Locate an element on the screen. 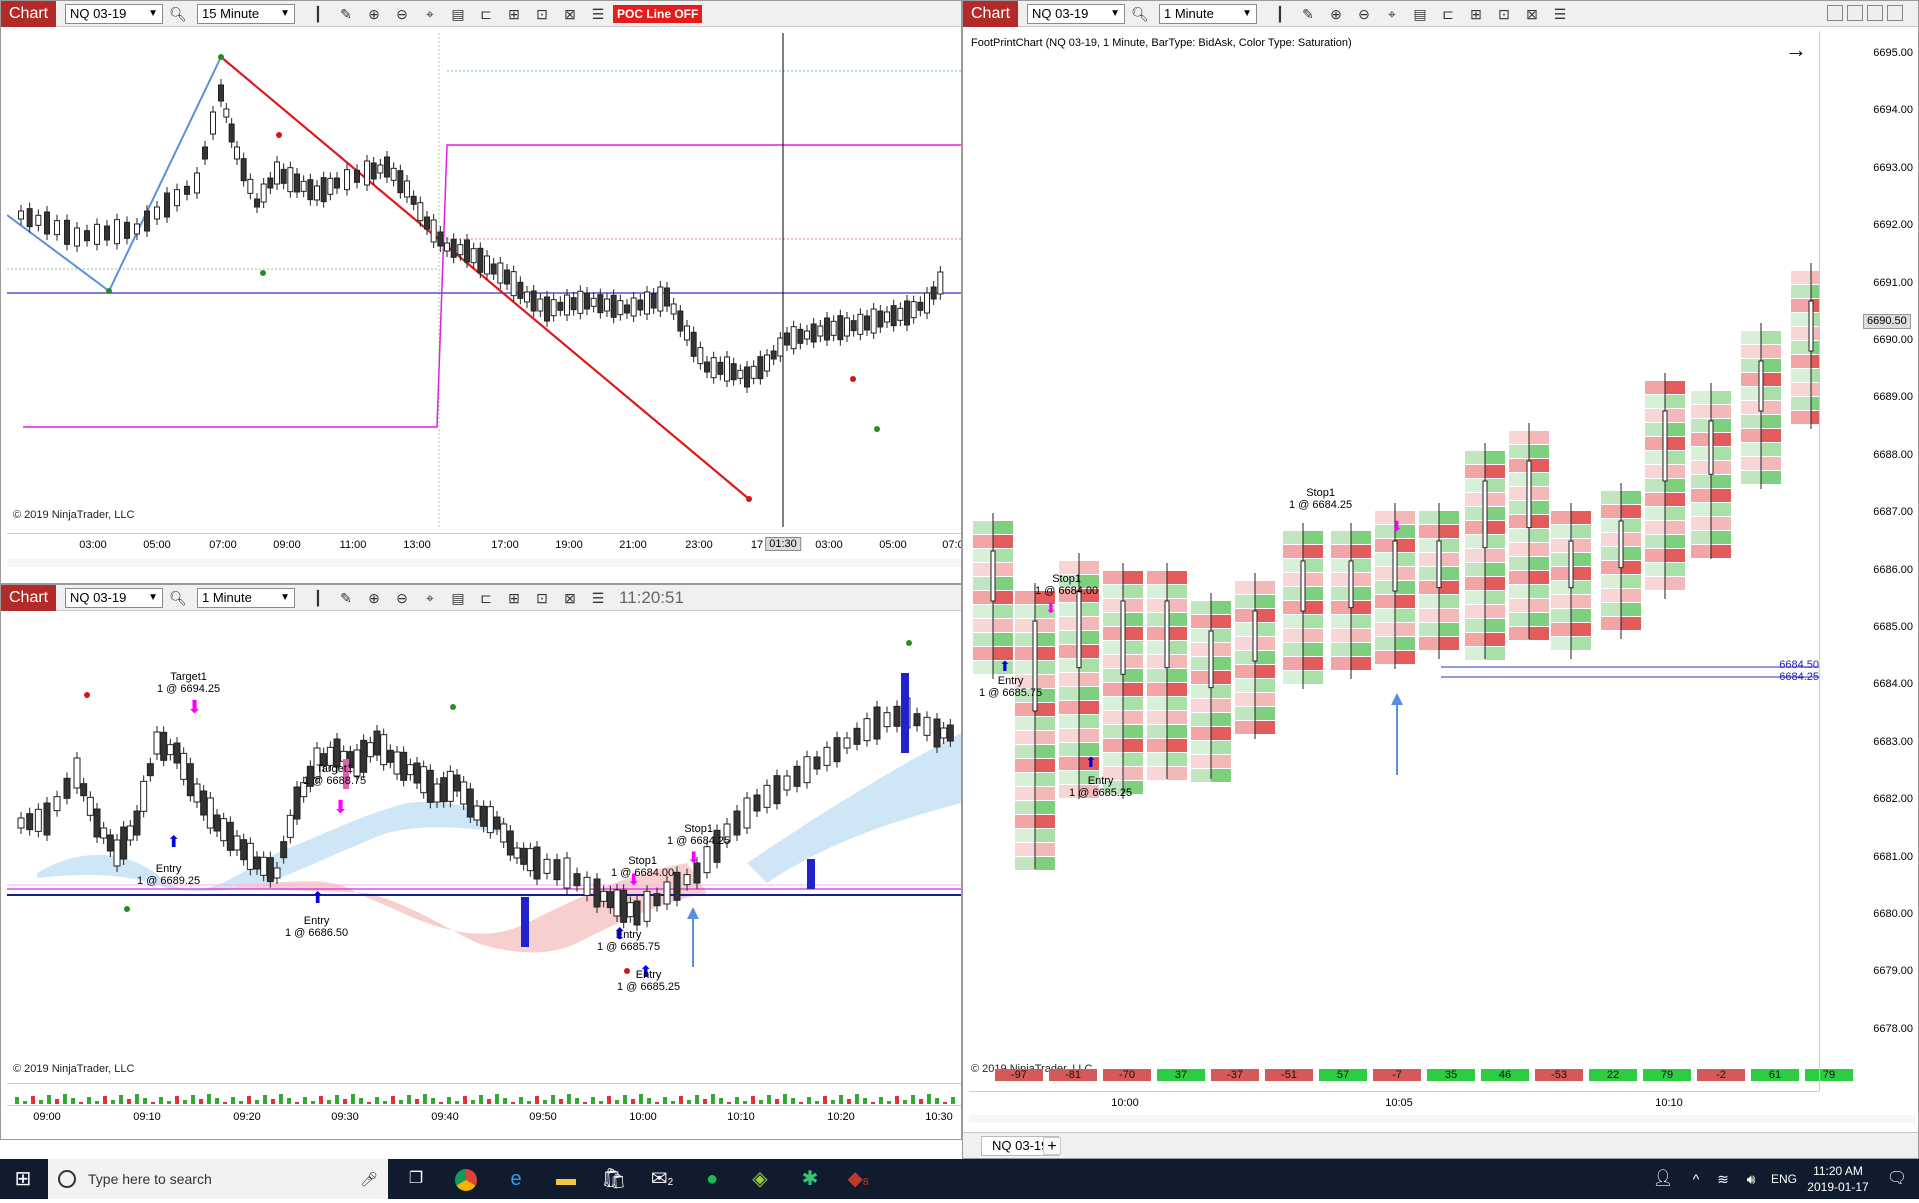  app-icon-green: ✱ is located at coordinates (810, 1179).